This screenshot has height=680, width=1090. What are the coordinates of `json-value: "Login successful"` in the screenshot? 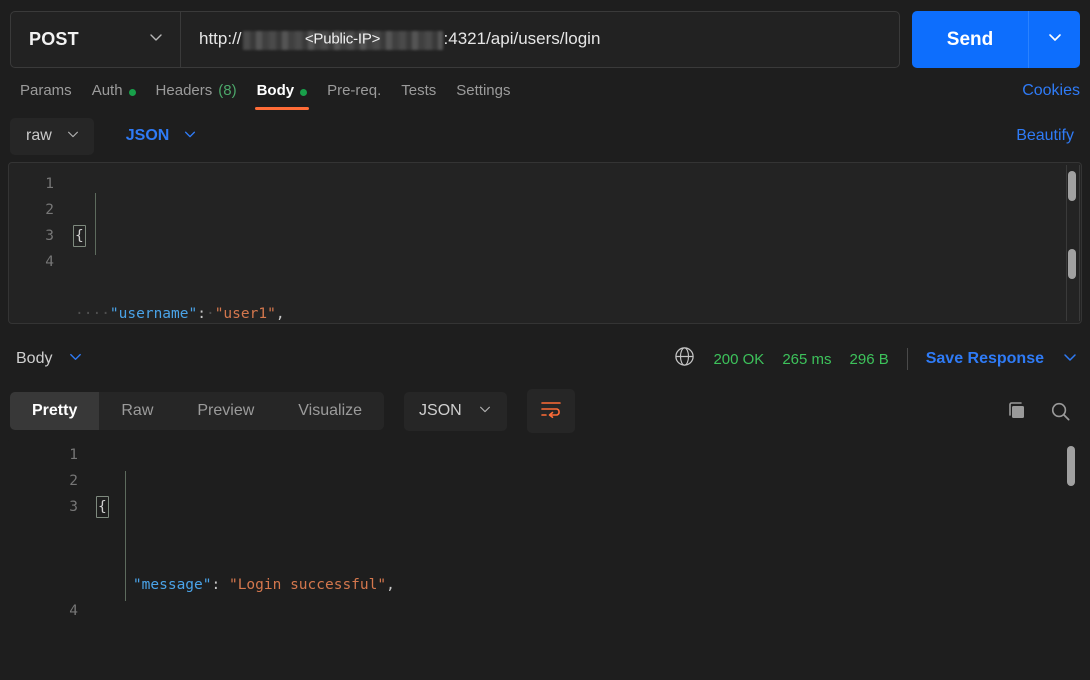 It's located at (307, 585).